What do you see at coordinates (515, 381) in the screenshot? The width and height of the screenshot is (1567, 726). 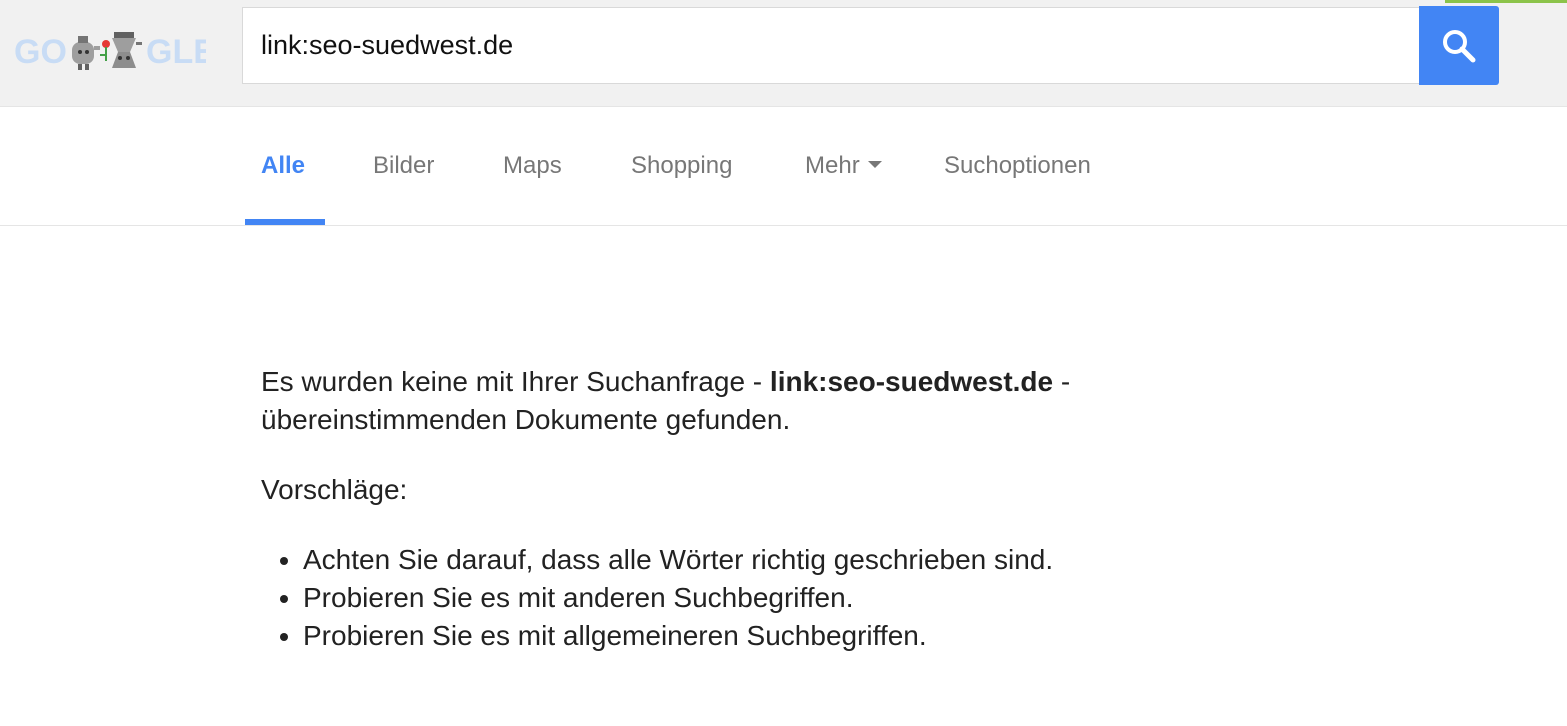 I see `no-results-prefix: Es wurden keine mit Ihrer Suchanfrage -` at bounding box center [515, 381].